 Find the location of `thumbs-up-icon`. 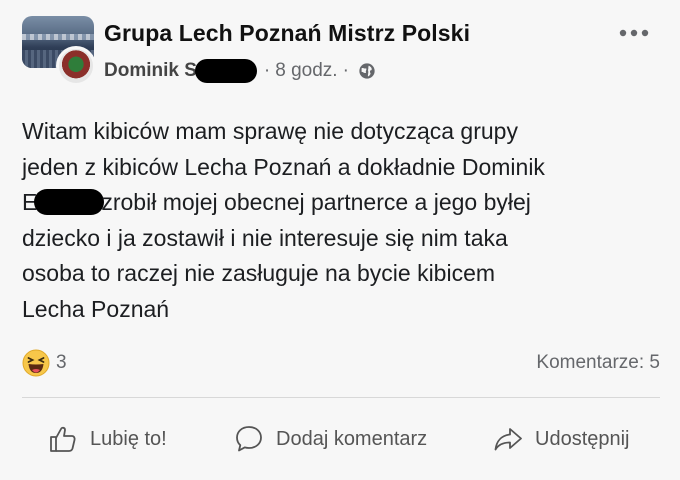

thumbs-up-icon is located at coordinates (63, 439).